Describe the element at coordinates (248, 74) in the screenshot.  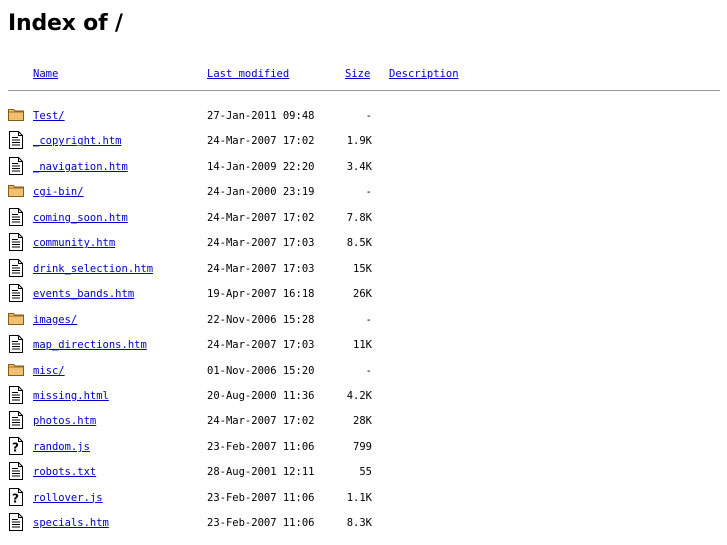
I see `sort-by-last-modified-link: Last modified` at that location.